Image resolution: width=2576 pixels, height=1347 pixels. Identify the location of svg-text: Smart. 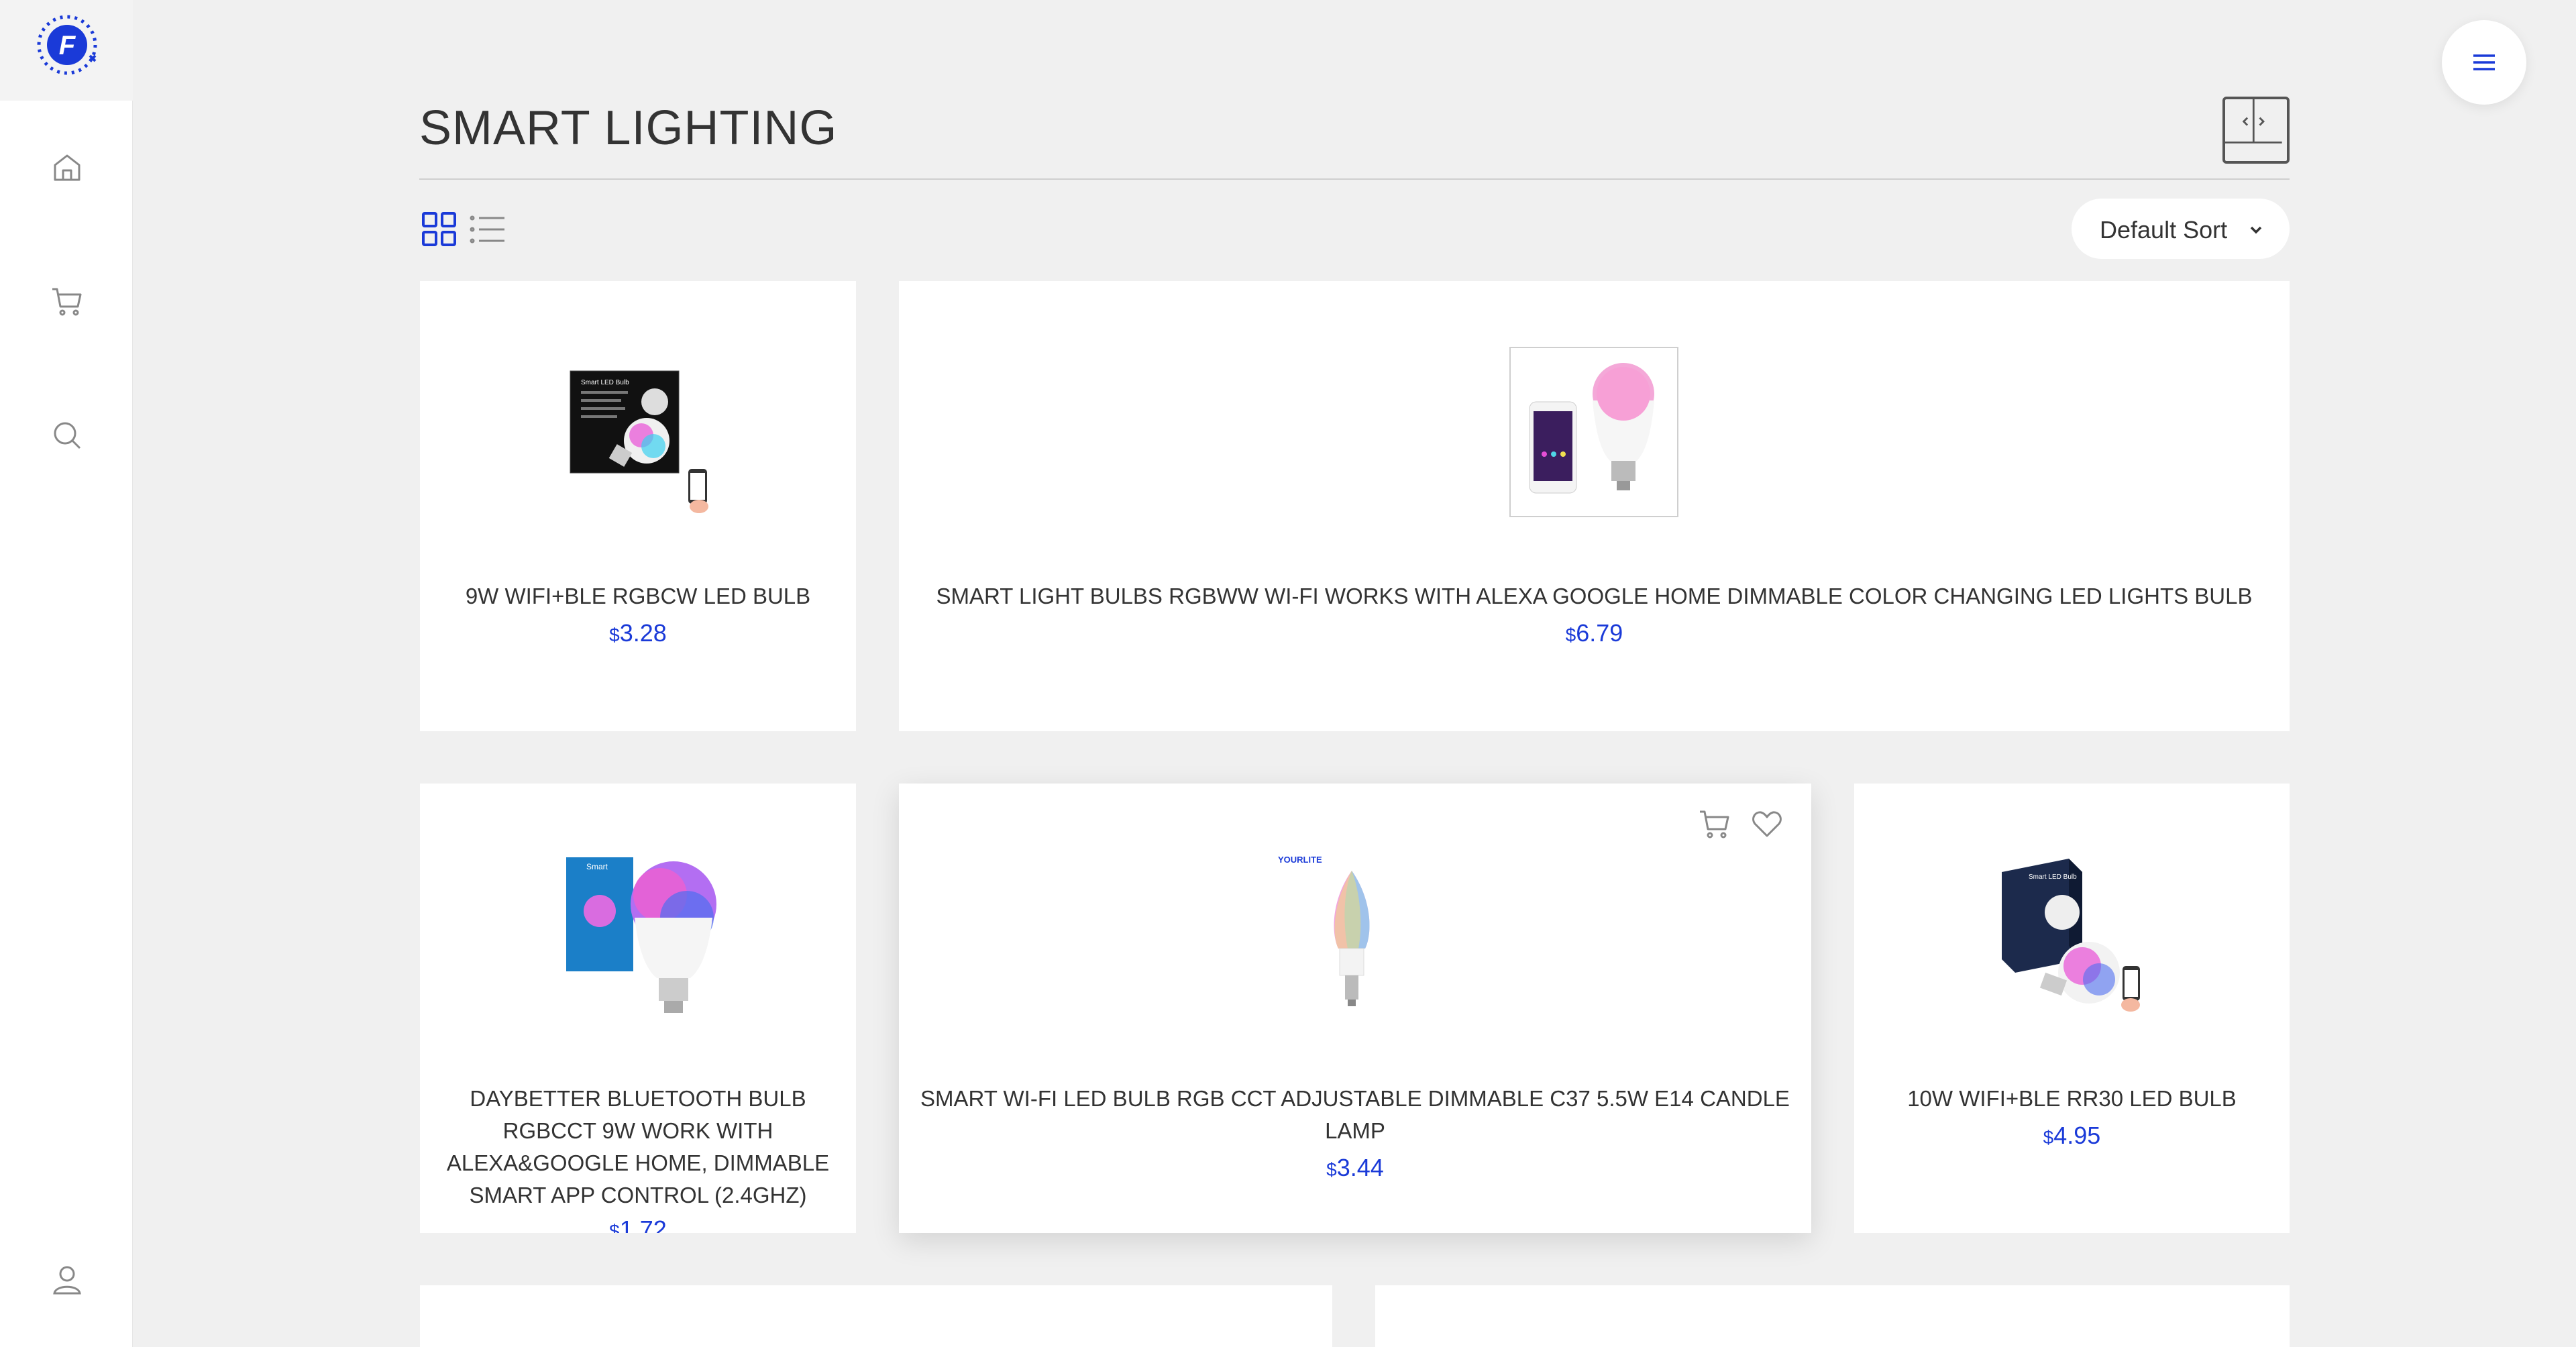
(597, 867).